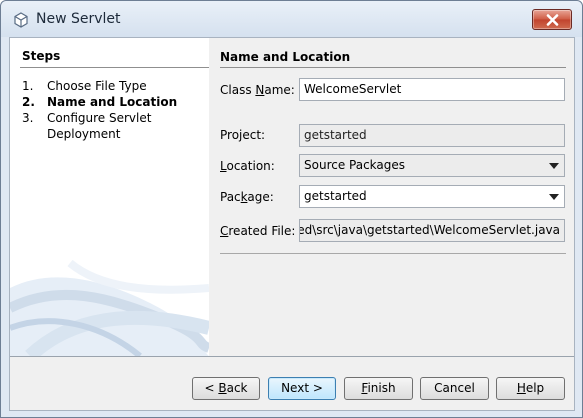 The image size is (583, 418). What do you see at coordinates (99, 118) in the screenshot?
I see `step-label: Configure Servlet` at bounding box center [99, 118].